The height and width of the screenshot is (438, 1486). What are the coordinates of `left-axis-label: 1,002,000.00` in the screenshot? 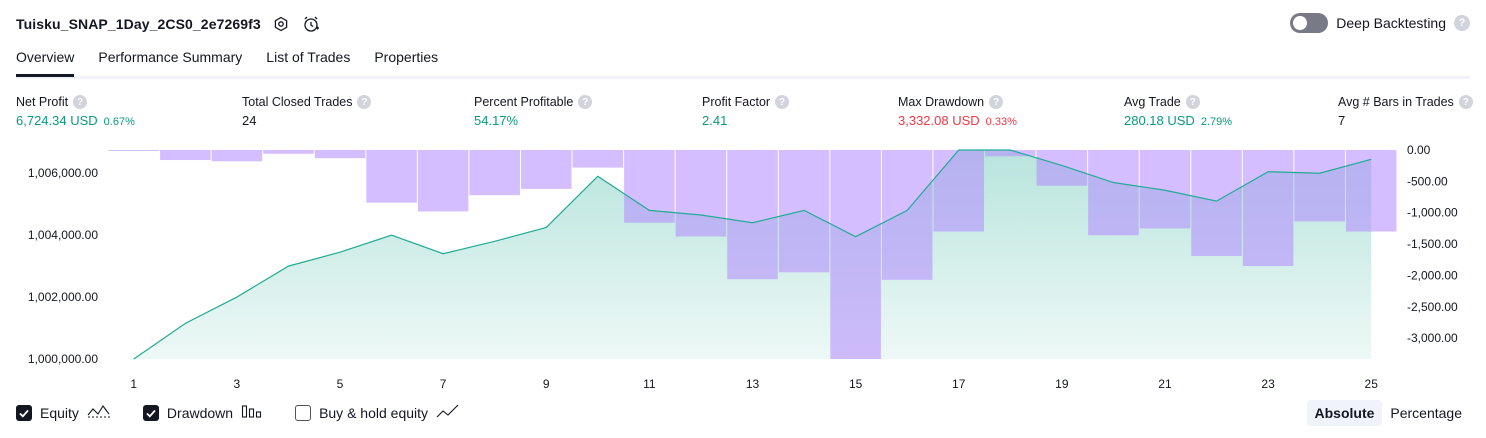 It's located at (63, 297).